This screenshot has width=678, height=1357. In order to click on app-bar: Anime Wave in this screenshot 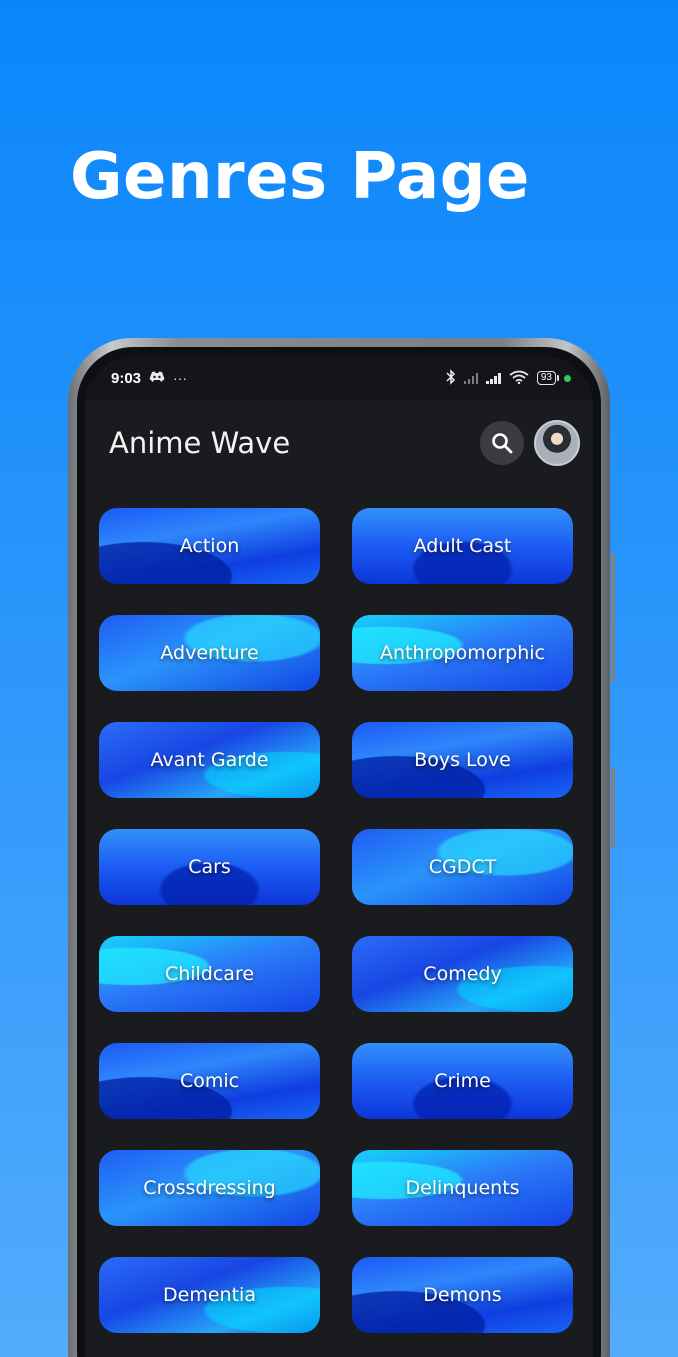, I will do `click(339, 443)`.